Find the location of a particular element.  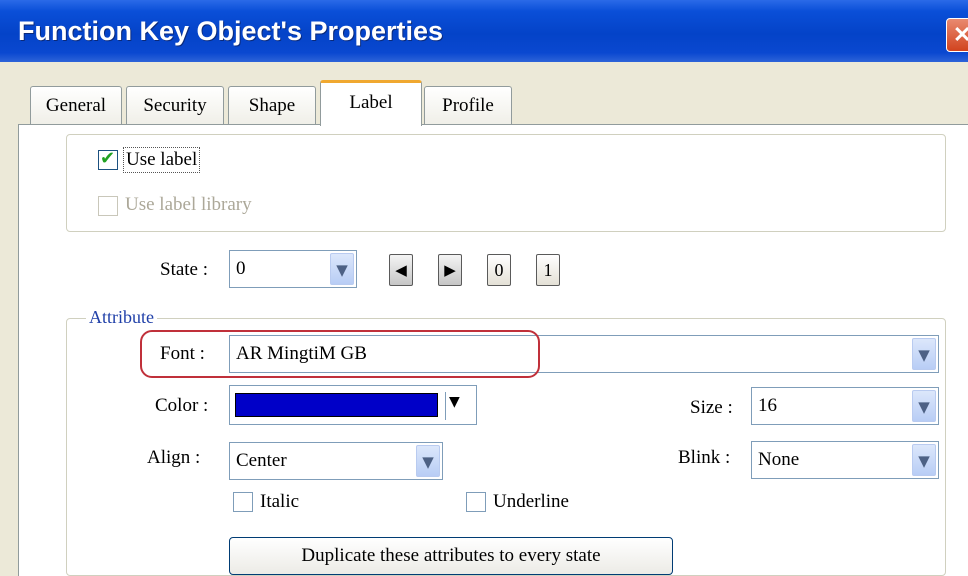

align-label: Align : is located at coordinates (174, 457).